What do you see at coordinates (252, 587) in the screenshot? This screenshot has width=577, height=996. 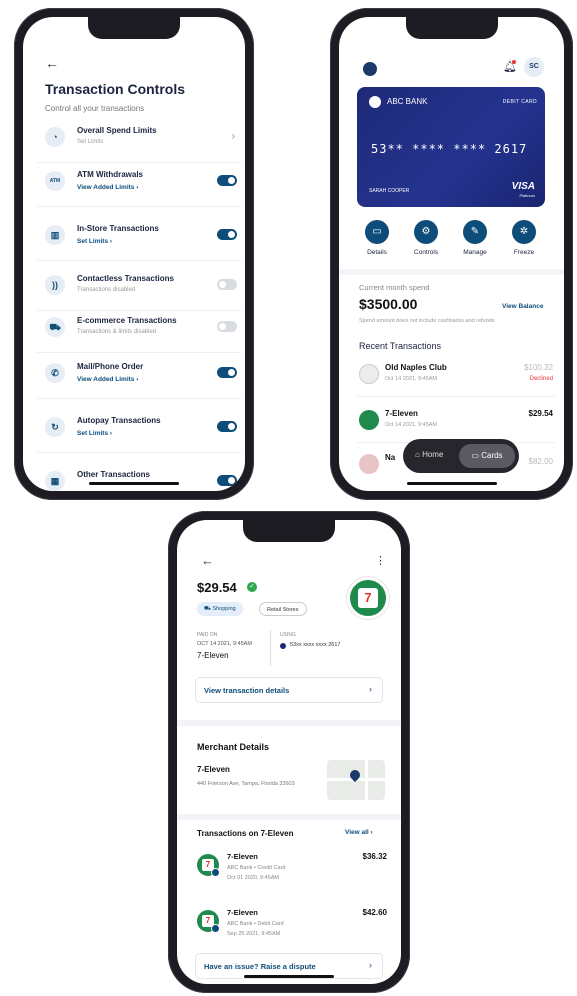 I see `check-icon: ✓` at bounding box center [252, 587].